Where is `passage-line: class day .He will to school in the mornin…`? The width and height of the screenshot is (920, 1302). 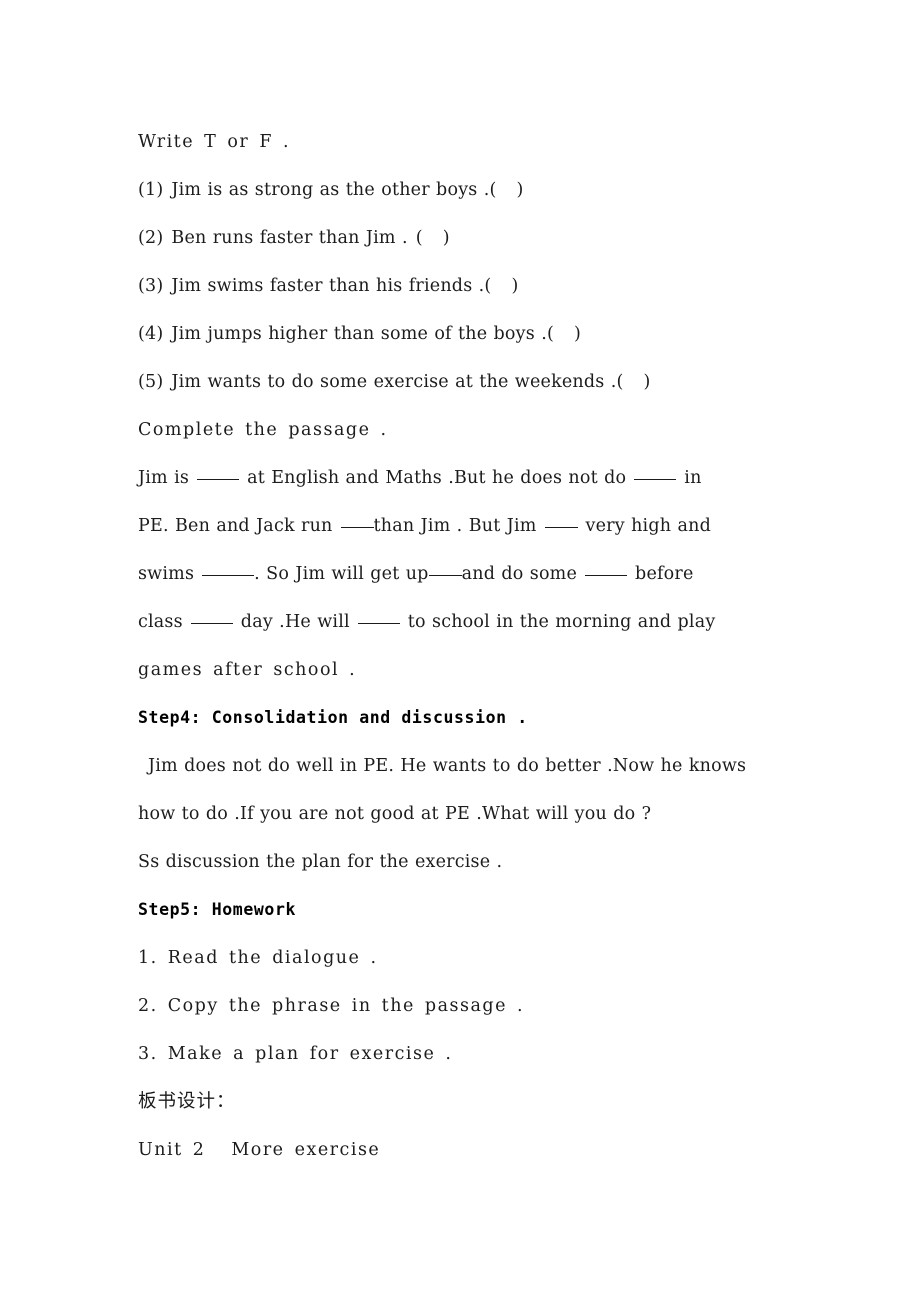
passage-line: class day .He will to school in the mornin… is located at coordinates (460, 622).